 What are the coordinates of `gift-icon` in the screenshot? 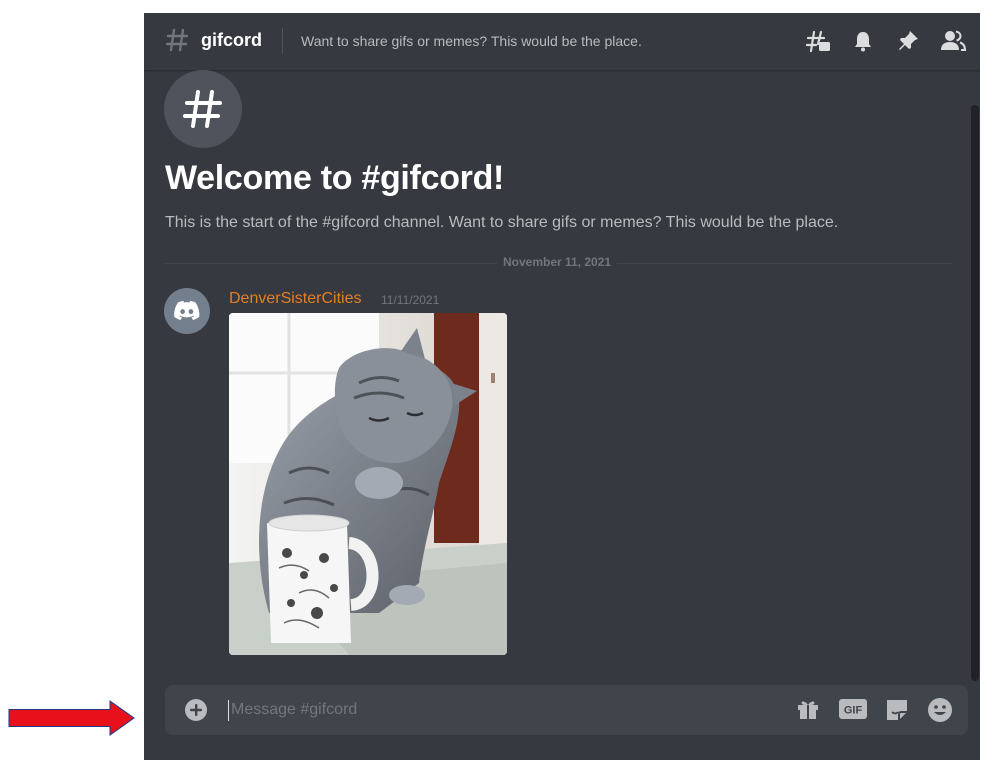 It's located at (808, 711).